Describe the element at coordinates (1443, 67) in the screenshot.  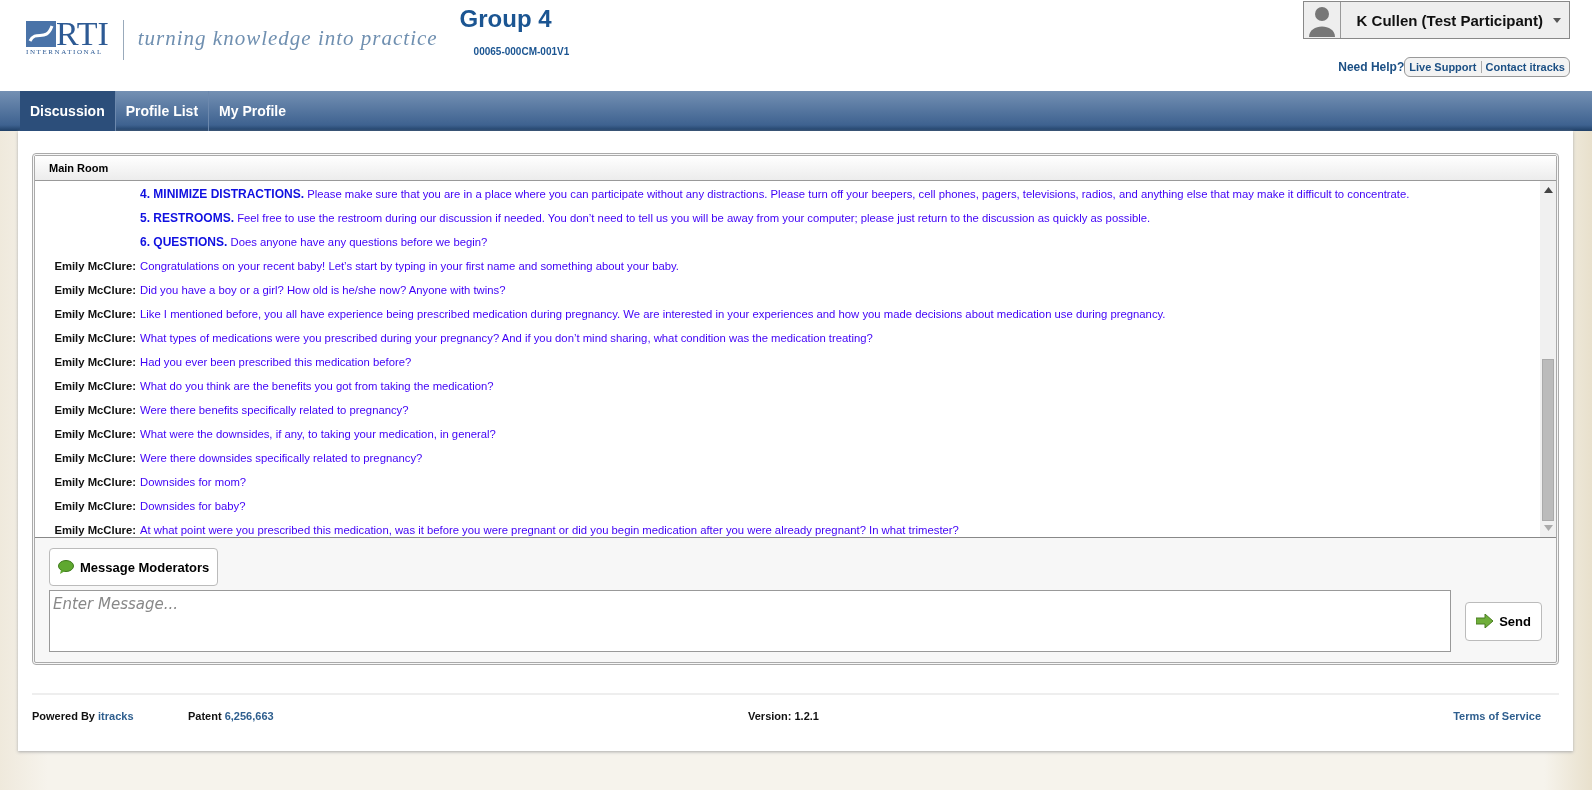
I see `help-link: Live Support` at that location.